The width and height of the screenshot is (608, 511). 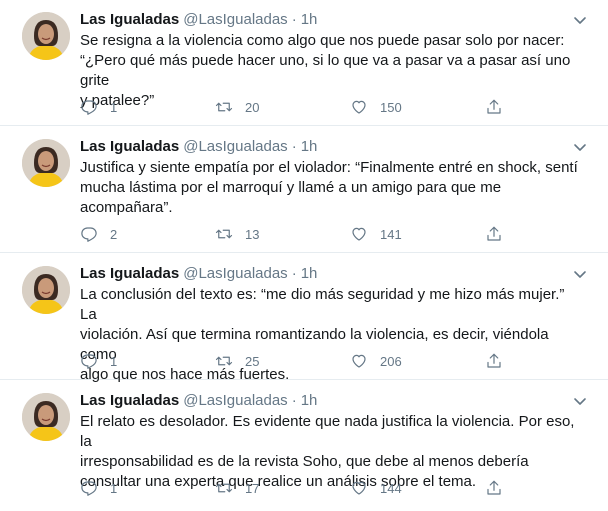 I want to click on like-button: 141, so click(x=376, y=234).